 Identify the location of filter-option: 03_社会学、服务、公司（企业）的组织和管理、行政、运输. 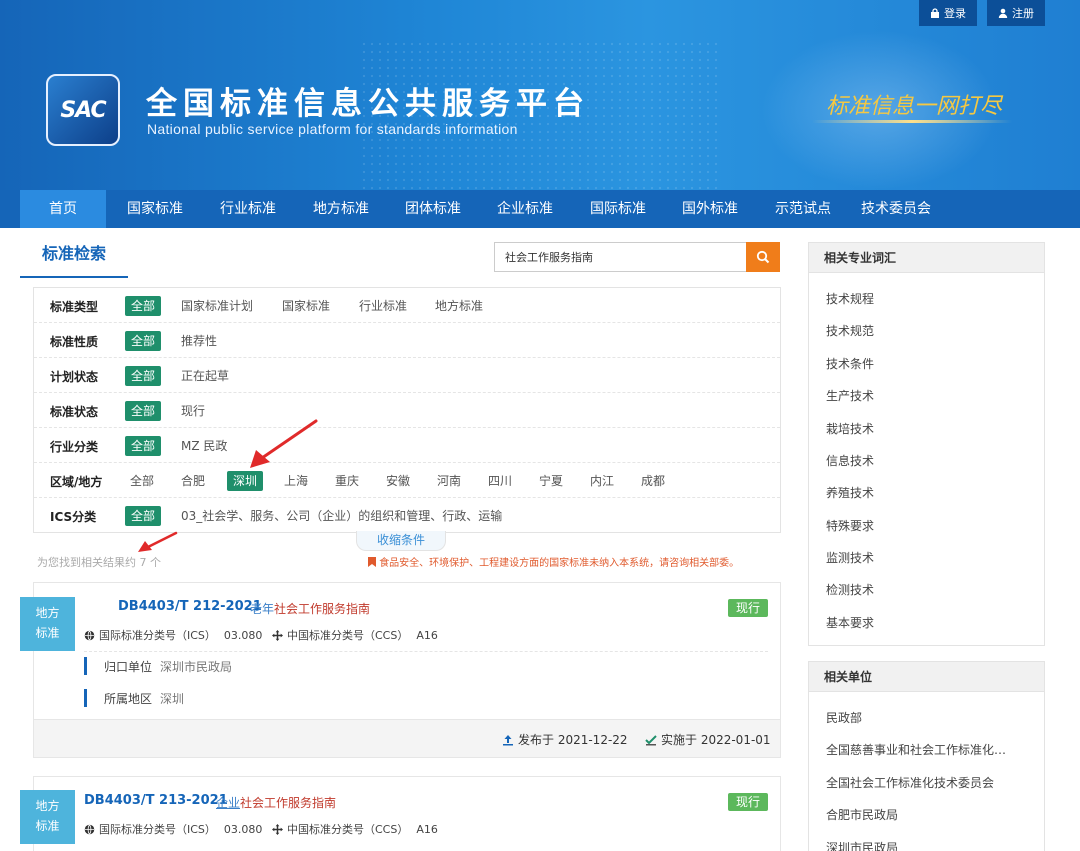
(341, 516).